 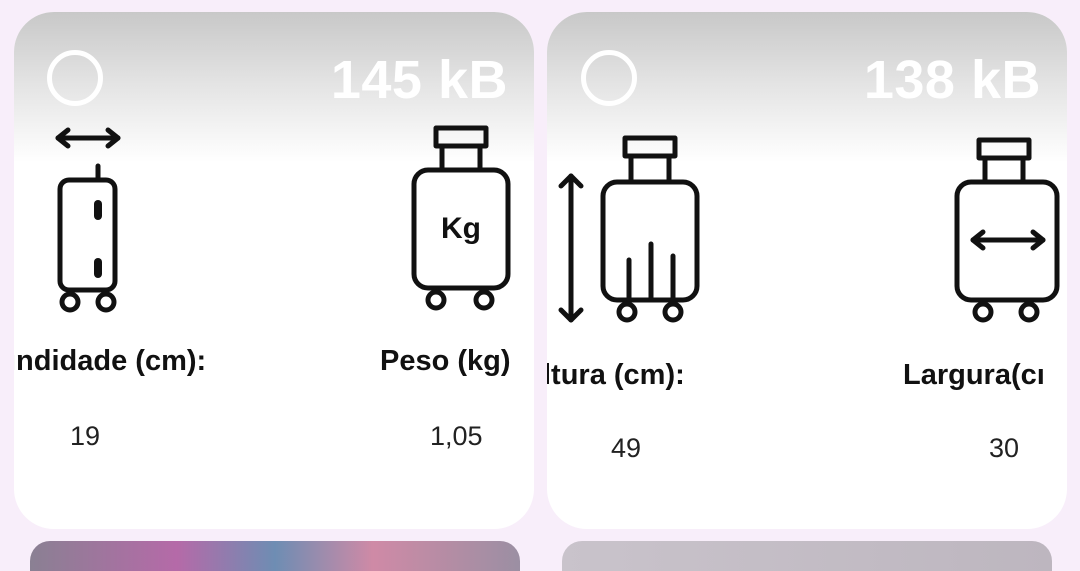 I want to click on attribute-value-depth: 19, so click(x=85, y=436).